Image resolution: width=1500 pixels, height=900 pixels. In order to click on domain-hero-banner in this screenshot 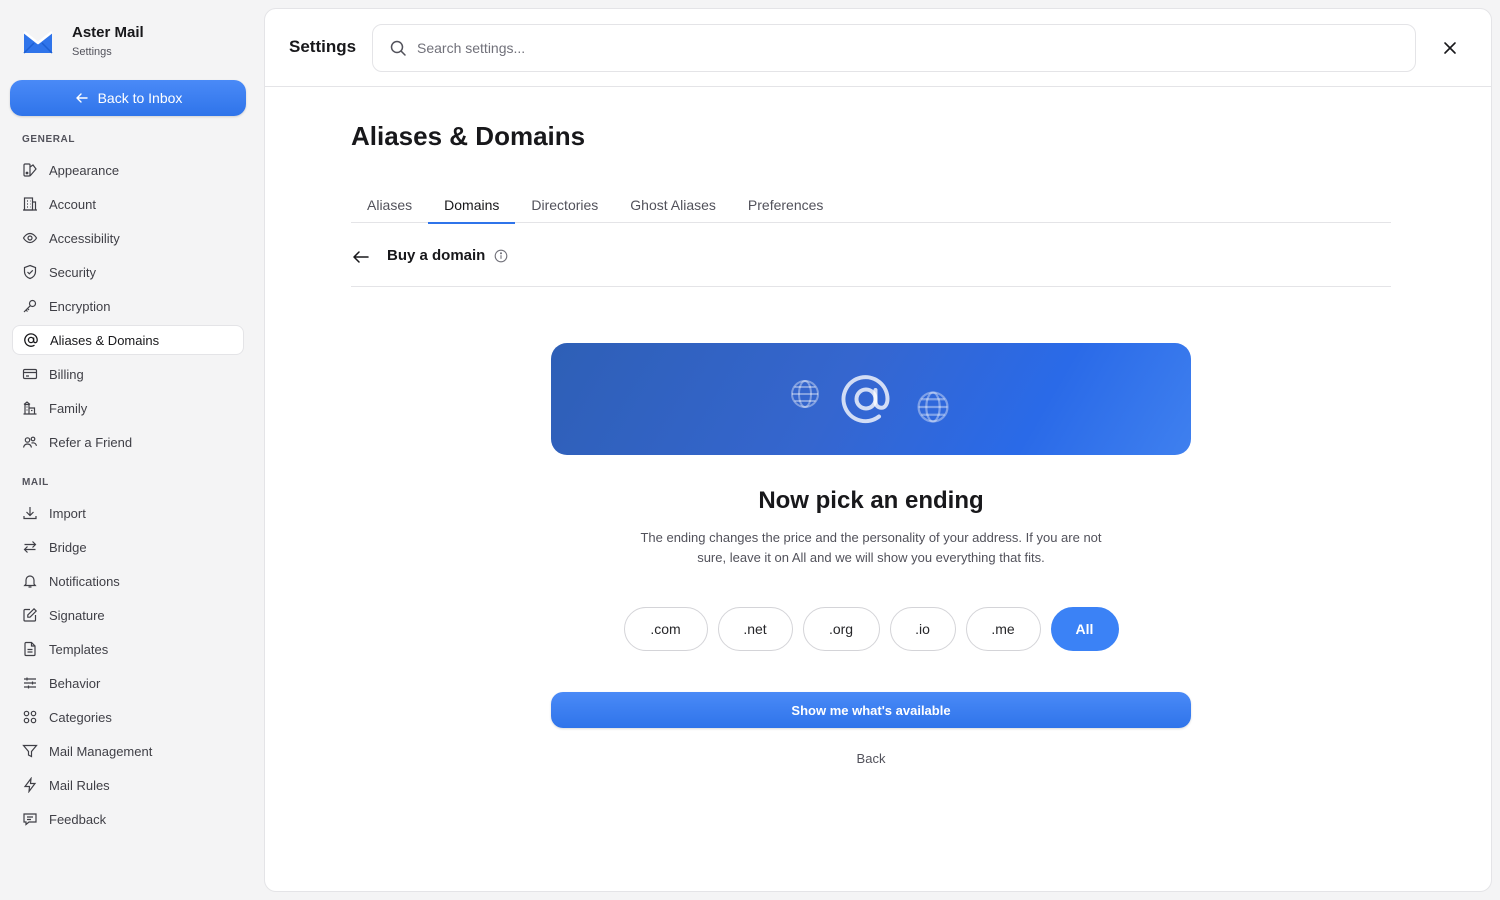, I will do `click(871, 399)`.